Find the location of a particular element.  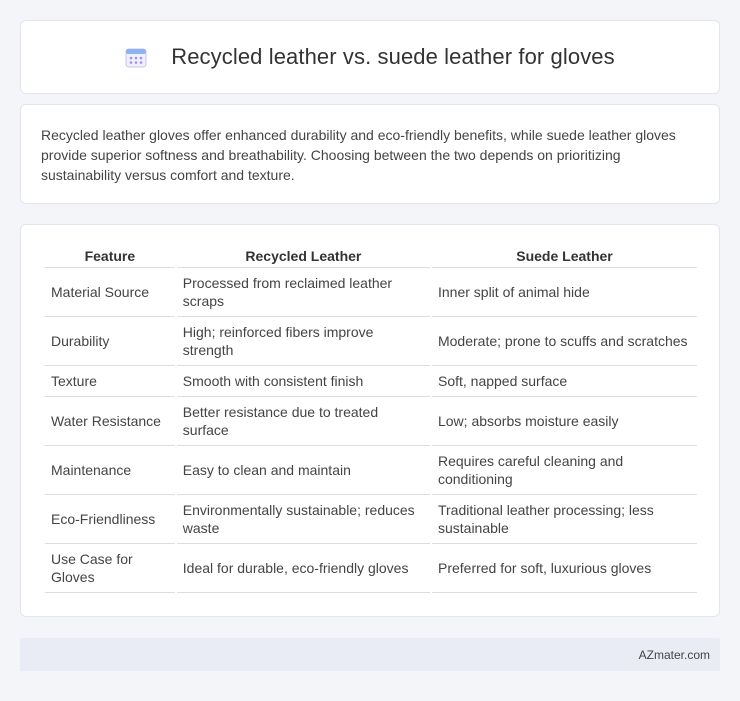

footer: AZmater.com is located at coordinates (370, 654).